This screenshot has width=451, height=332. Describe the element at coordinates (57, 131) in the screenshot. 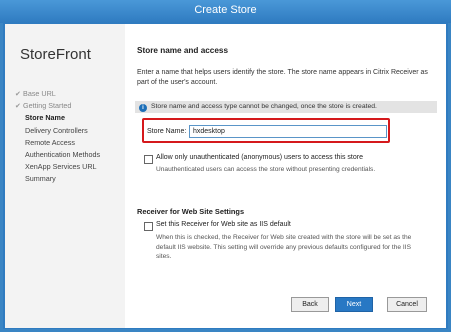

I see `step-delivery-controllers: Delivery Controllers` at that location.